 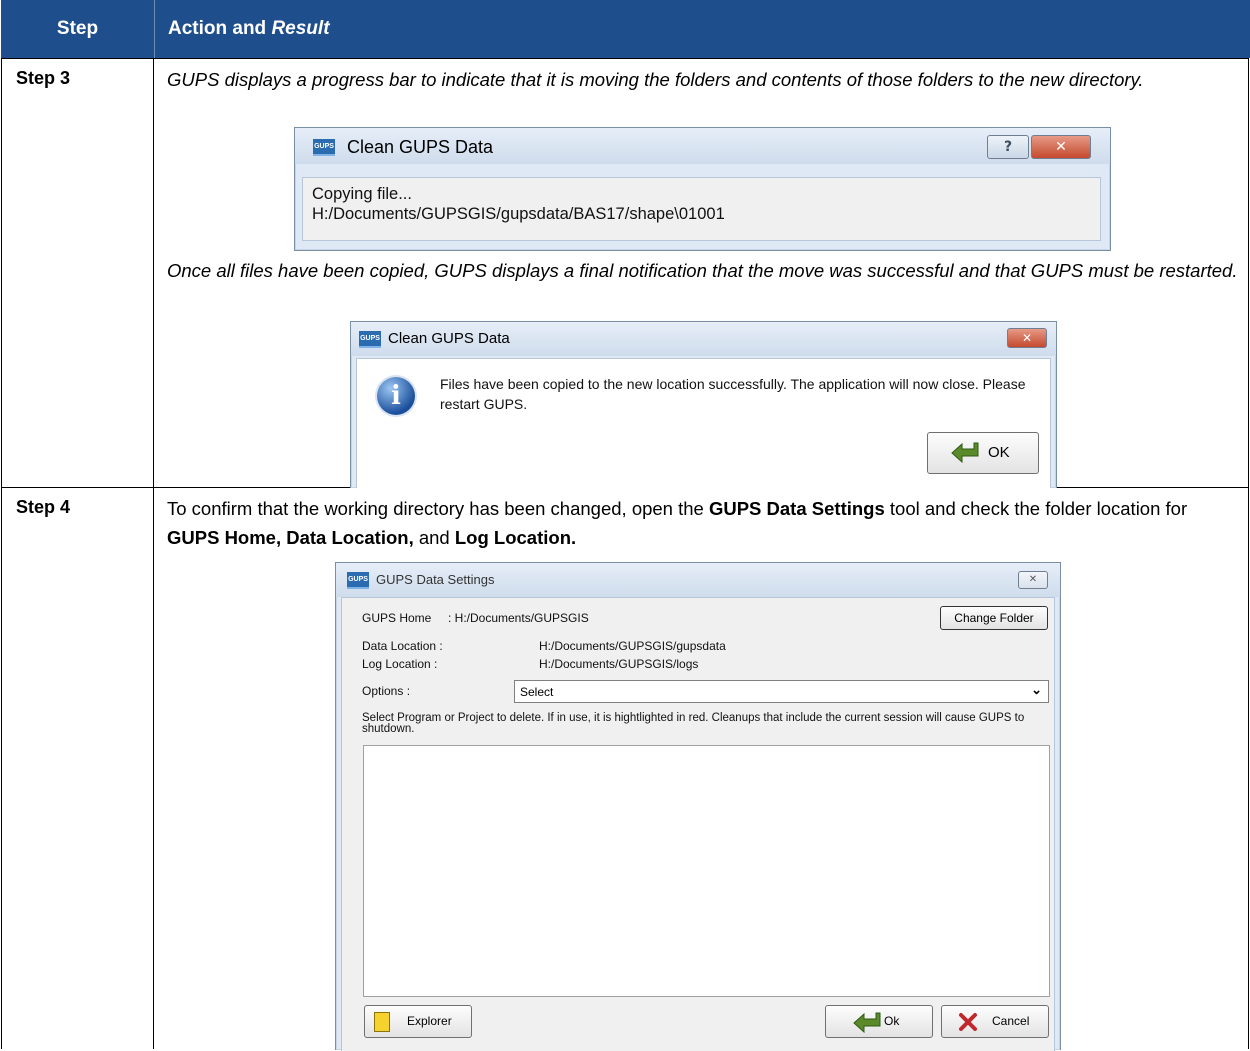 What do you see at coordinates (43, 78) in the screenshot?
I see `step-3-label: Step 3` at bounding box center [43, 78].